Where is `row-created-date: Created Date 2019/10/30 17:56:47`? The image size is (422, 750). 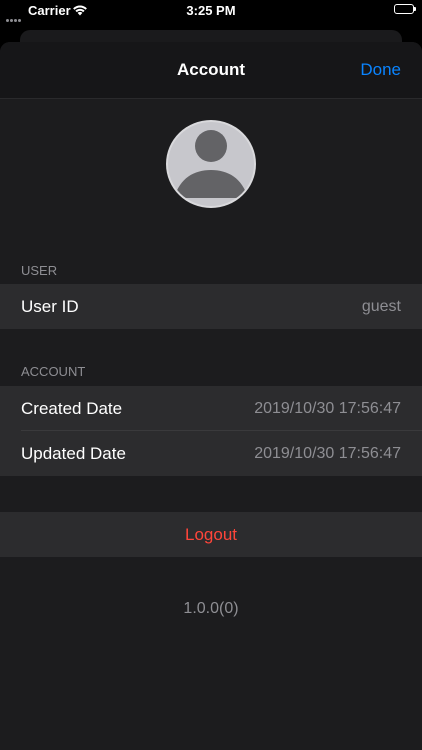 row-created-date: Created Date 2019/10/30 17:56:47 is located at coordinates (211, 408).